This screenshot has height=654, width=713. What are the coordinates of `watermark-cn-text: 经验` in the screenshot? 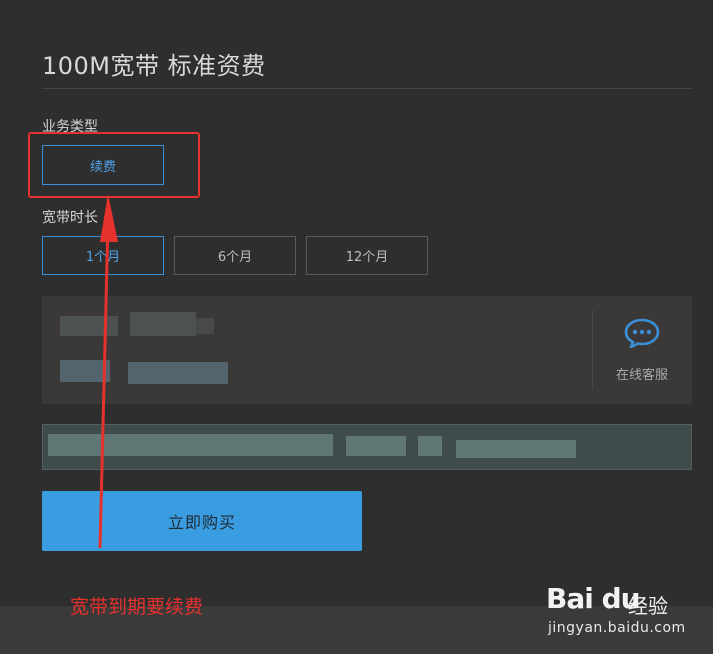 It's located at (648, 606).